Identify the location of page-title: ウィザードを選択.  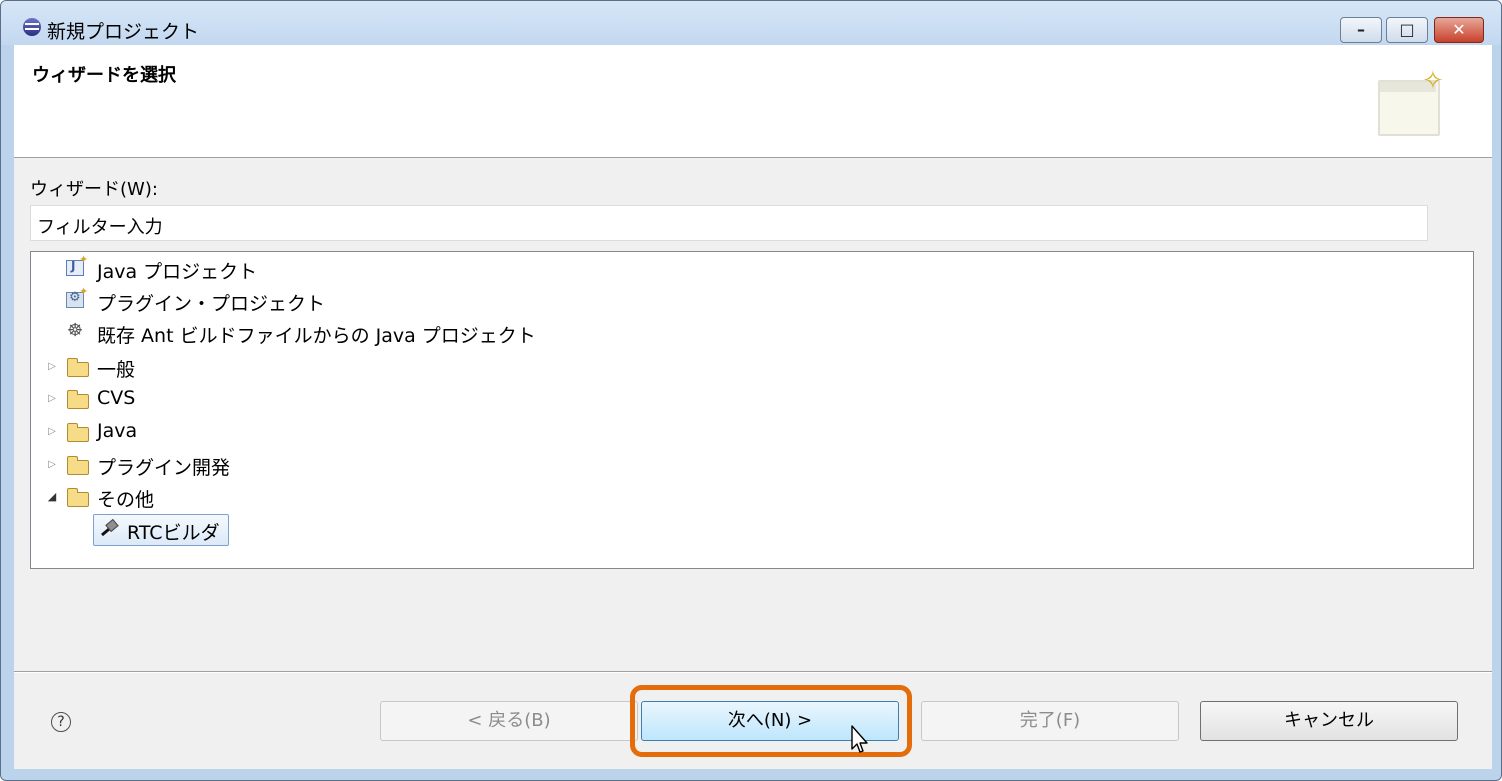
(104, 75).